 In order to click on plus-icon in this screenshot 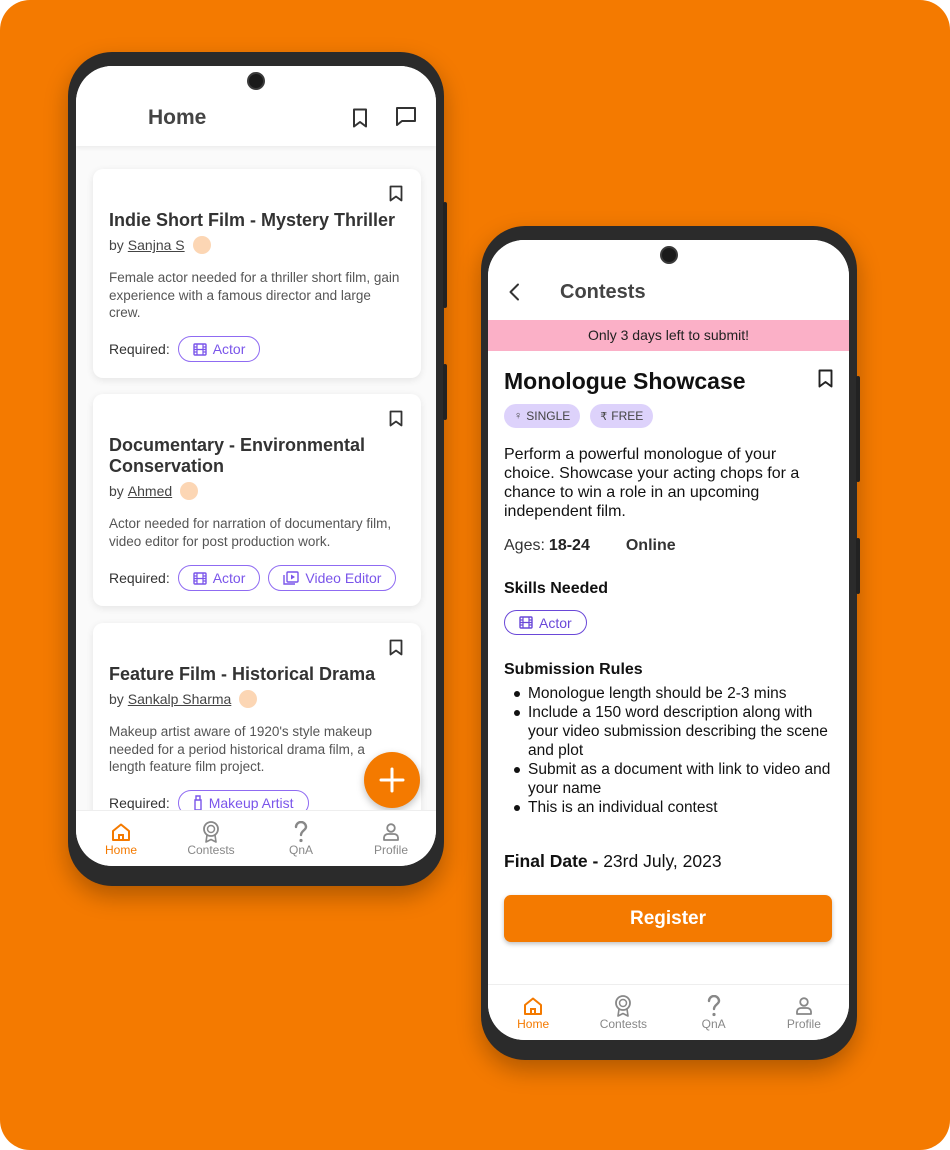, I will do `click(392, 780)`.